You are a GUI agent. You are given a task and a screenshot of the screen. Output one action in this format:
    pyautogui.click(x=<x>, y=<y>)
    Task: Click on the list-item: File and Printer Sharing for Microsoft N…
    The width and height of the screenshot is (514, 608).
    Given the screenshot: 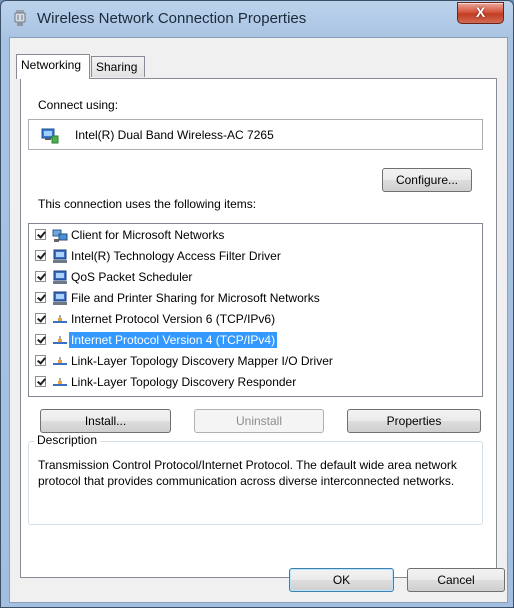 What is the action you would take?
    pyautogui.click(x=255, y=298)
    